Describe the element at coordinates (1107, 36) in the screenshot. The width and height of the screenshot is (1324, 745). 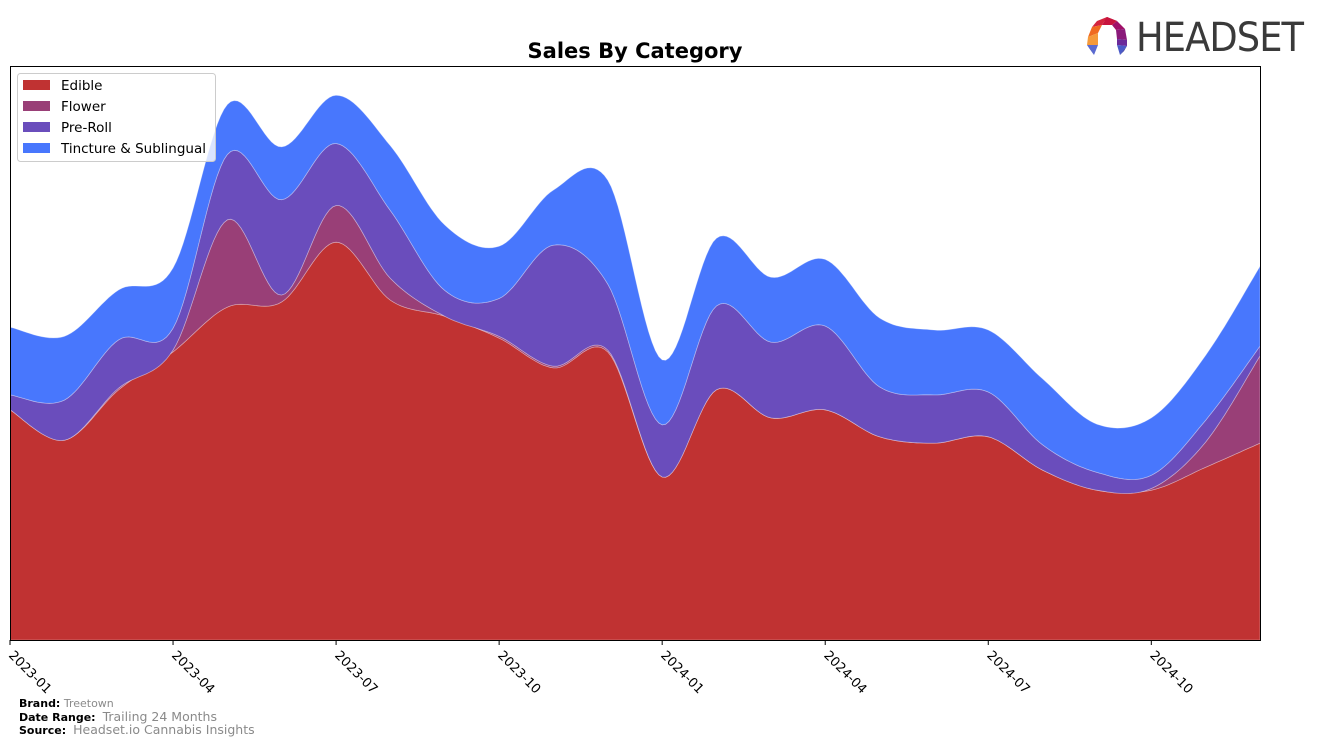
I see `headset-logo-icon` at that location.